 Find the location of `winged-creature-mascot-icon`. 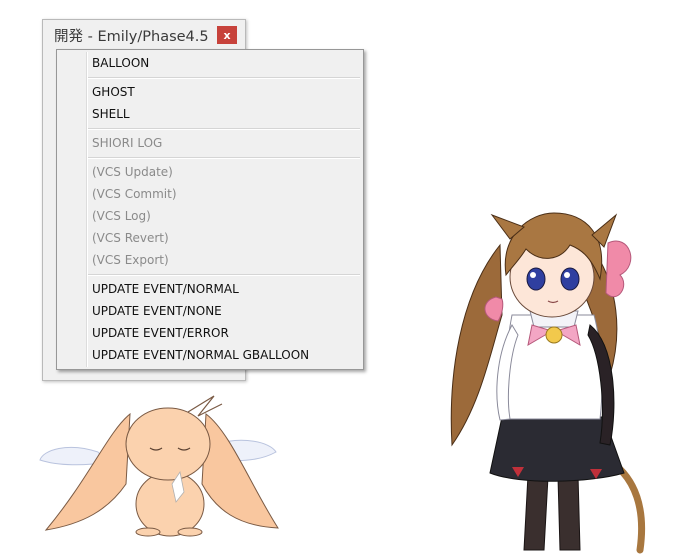

winged-creature-mascot-icon is located at coordinates (159, 466).